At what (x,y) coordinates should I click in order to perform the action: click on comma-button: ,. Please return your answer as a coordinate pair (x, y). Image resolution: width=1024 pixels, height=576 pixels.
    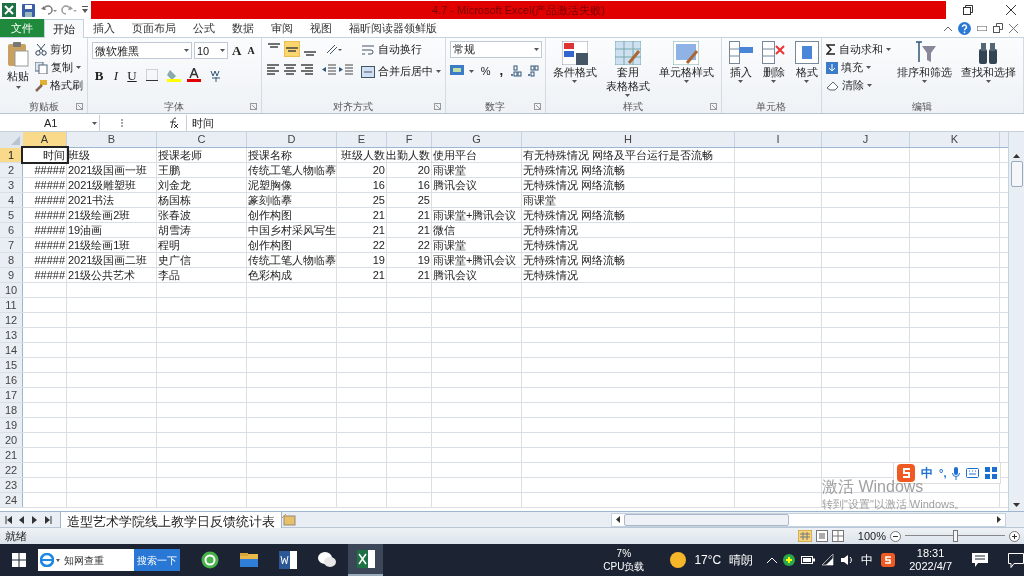
    Looking at the image, I should click on (501, 71).